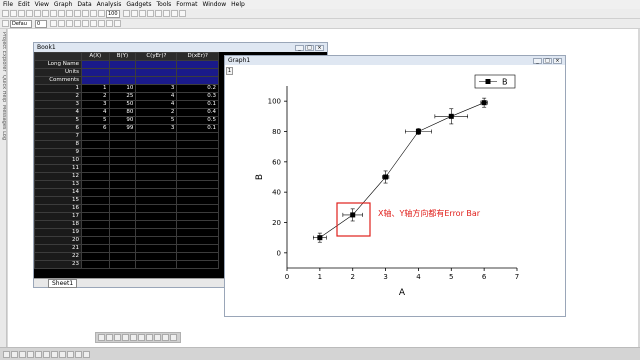 The image size is (640, 360). What do you see at coordinates (93, 13) in the screenshot?
I see `results-log-button` at bounding box center [93, 13].